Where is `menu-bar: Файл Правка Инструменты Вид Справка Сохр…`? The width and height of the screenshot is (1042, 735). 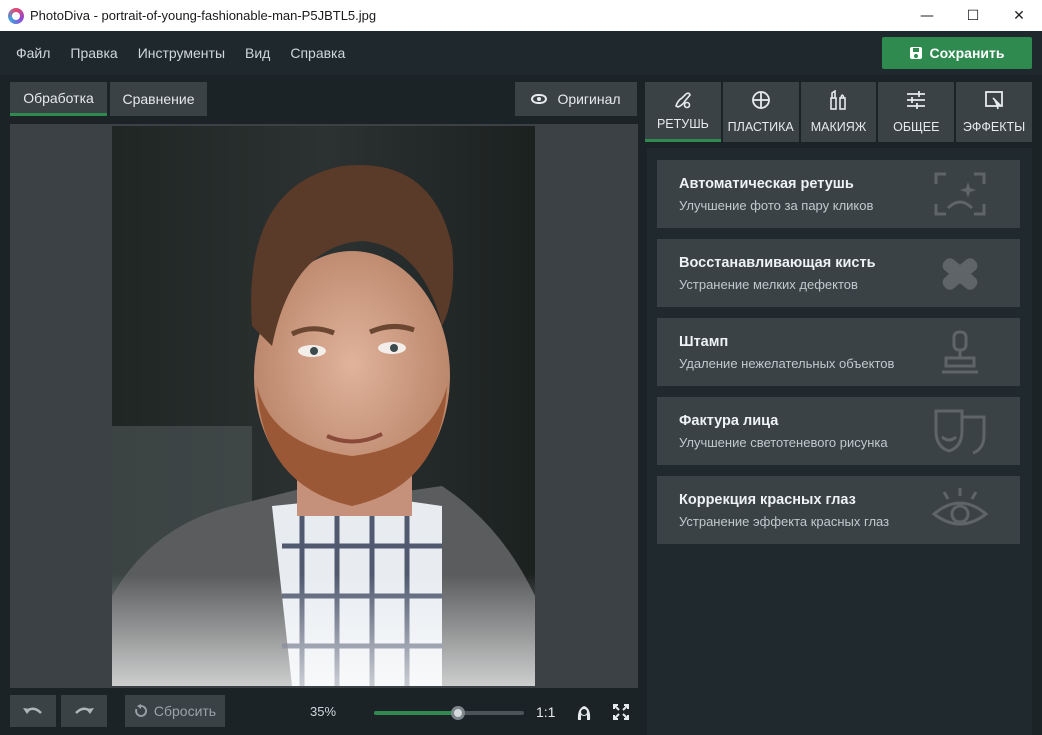
menu-bar: Файл Правка Инструменты Вид Справка Сохр… is located at coordinates (521, 53).